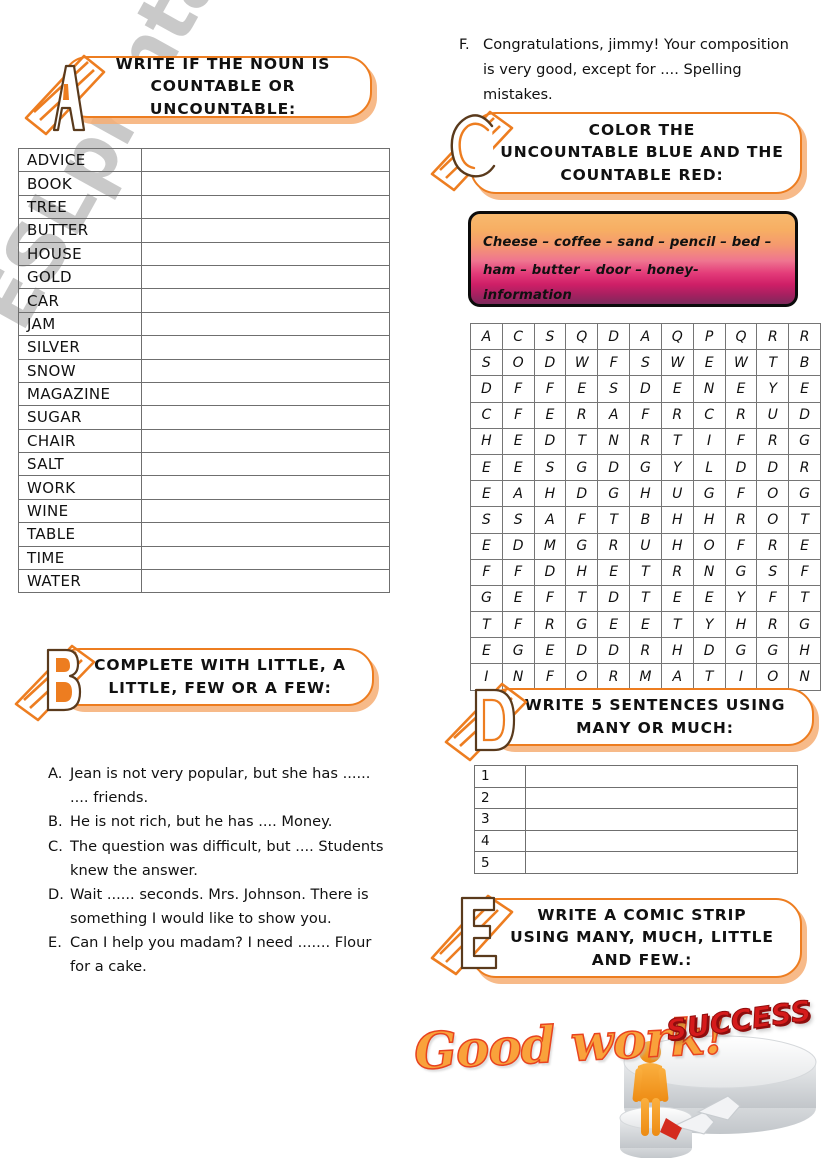  I want to click on wordsearch-cell: U, so click(773, 415).